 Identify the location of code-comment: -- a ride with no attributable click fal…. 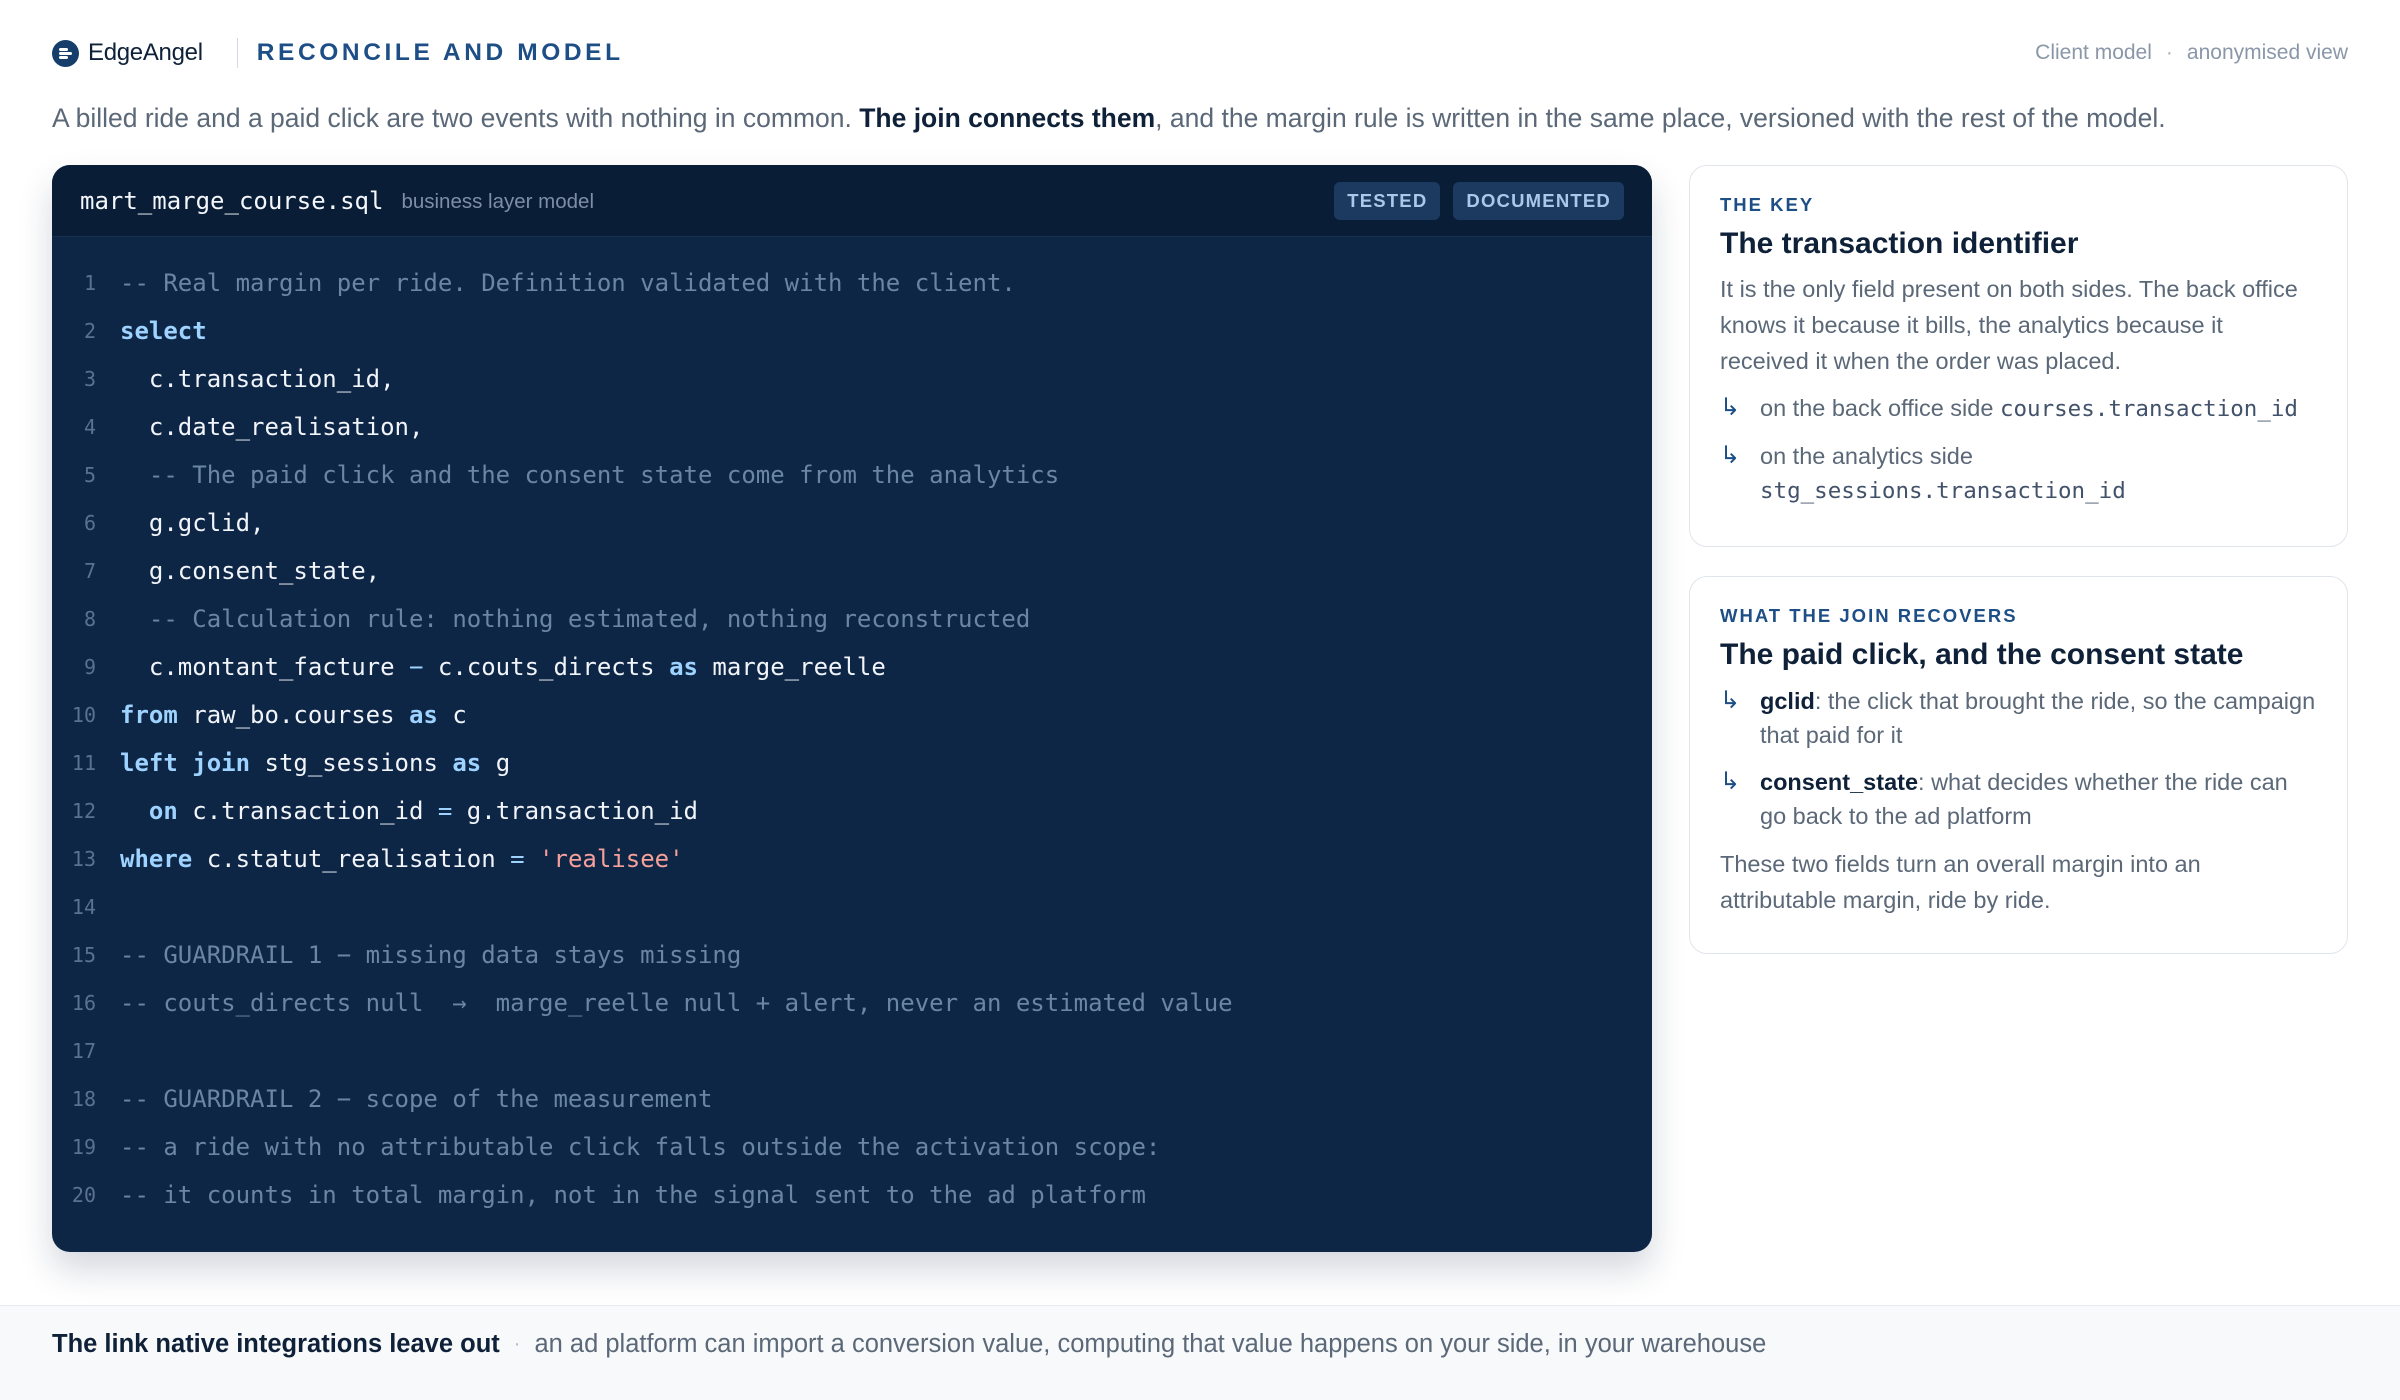
(640, 1147).